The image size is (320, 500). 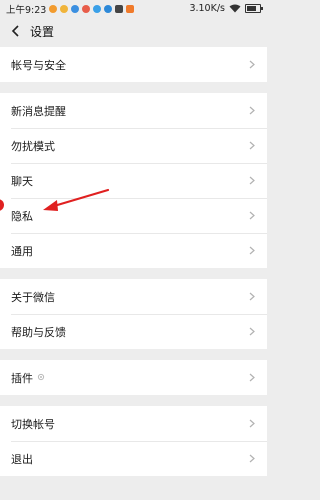 I want to click on settings-item-help-feedback: 帮助与反馈, so click(x=133, y=331).